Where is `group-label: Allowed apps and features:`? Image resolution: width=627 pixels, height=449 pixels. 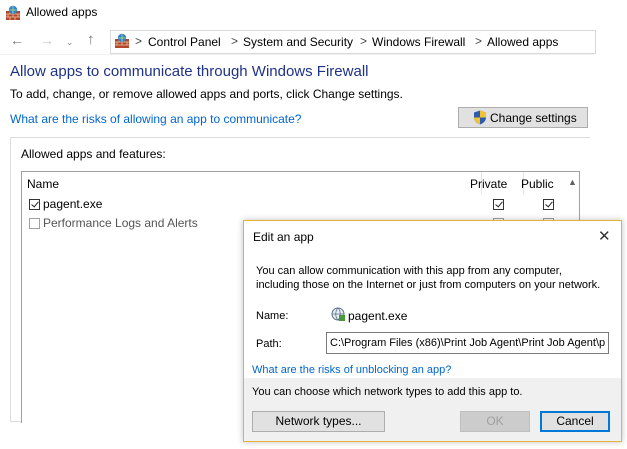
group-label: Allowed apps and features: is located at coordinates (93, 154).